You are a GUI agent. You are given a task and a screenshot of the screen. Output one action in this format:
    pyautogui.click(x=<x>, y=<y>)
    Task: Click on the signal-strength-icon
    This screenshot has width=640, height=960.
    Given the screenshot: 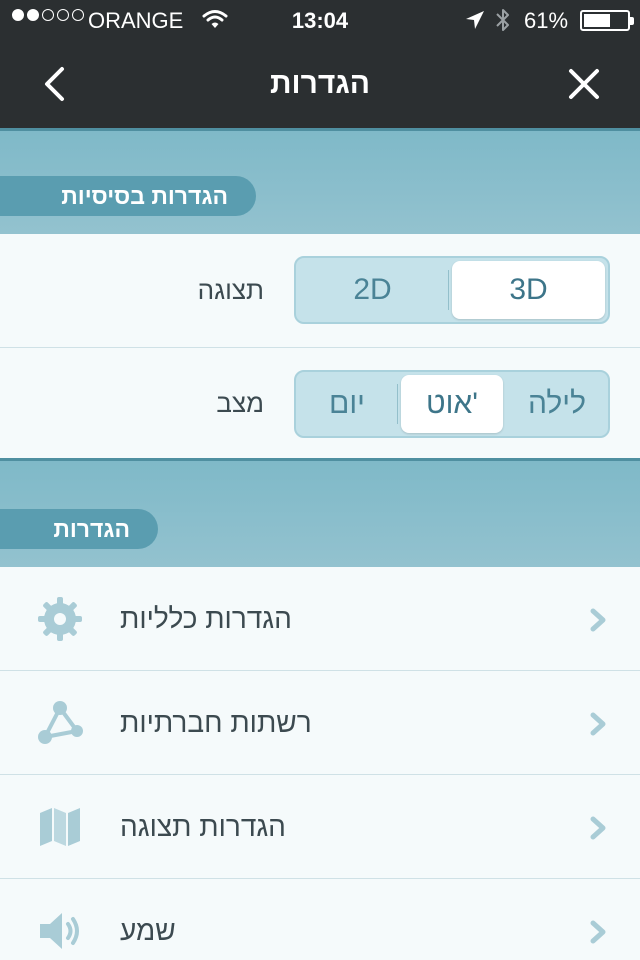 What is the action you would take?
    pyautogui.click(x=49, y=15)
    